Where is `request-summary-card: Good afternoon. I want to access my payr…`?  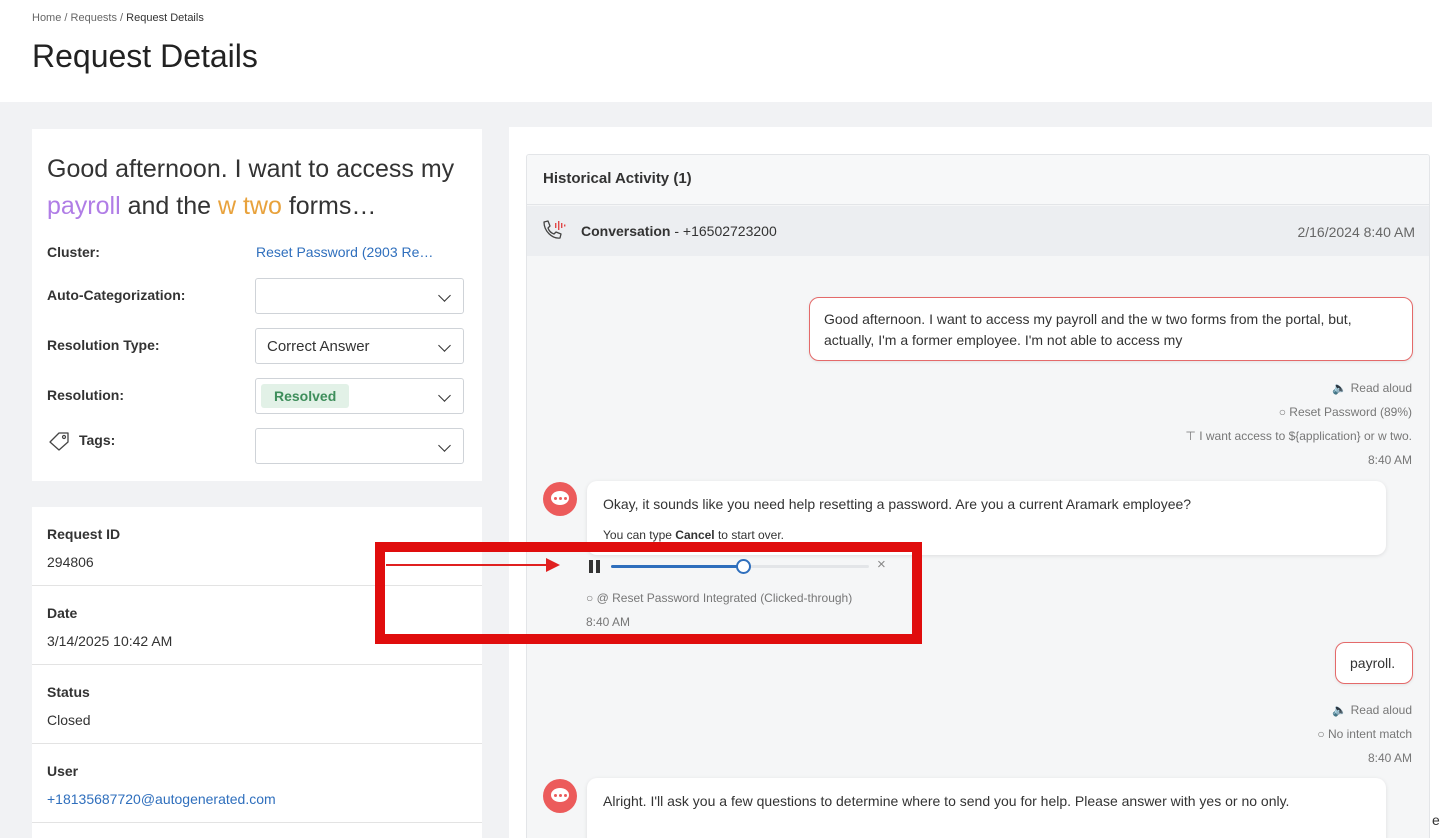
request-summary-card: Good afternoon. I want to access my payr… is located at coordinates (257, 305).